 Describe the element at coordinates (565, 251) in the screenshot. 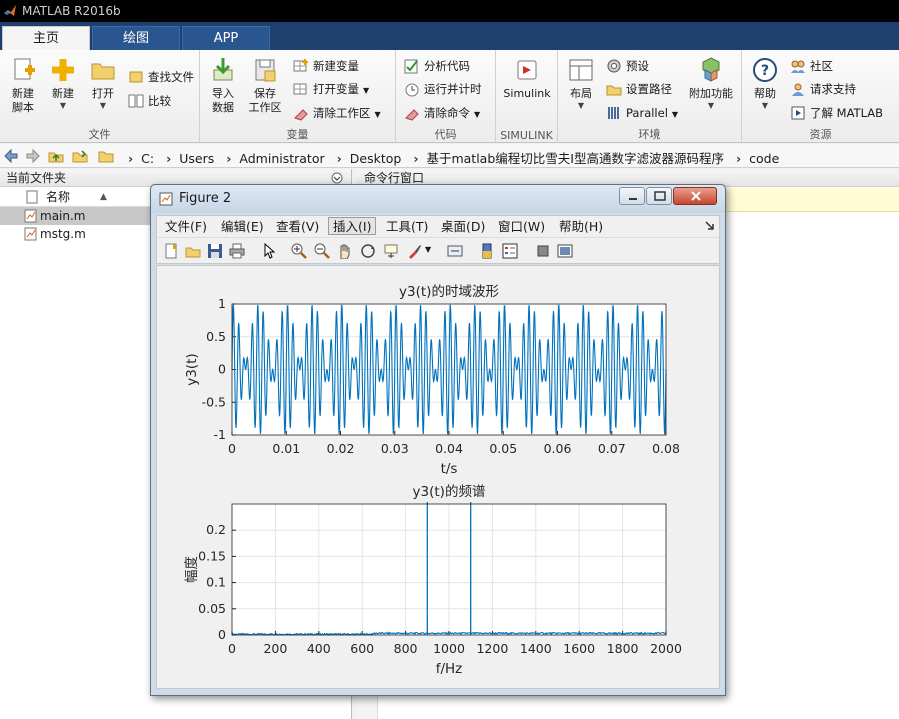

I see `show-plot-tools-icon` at that location.